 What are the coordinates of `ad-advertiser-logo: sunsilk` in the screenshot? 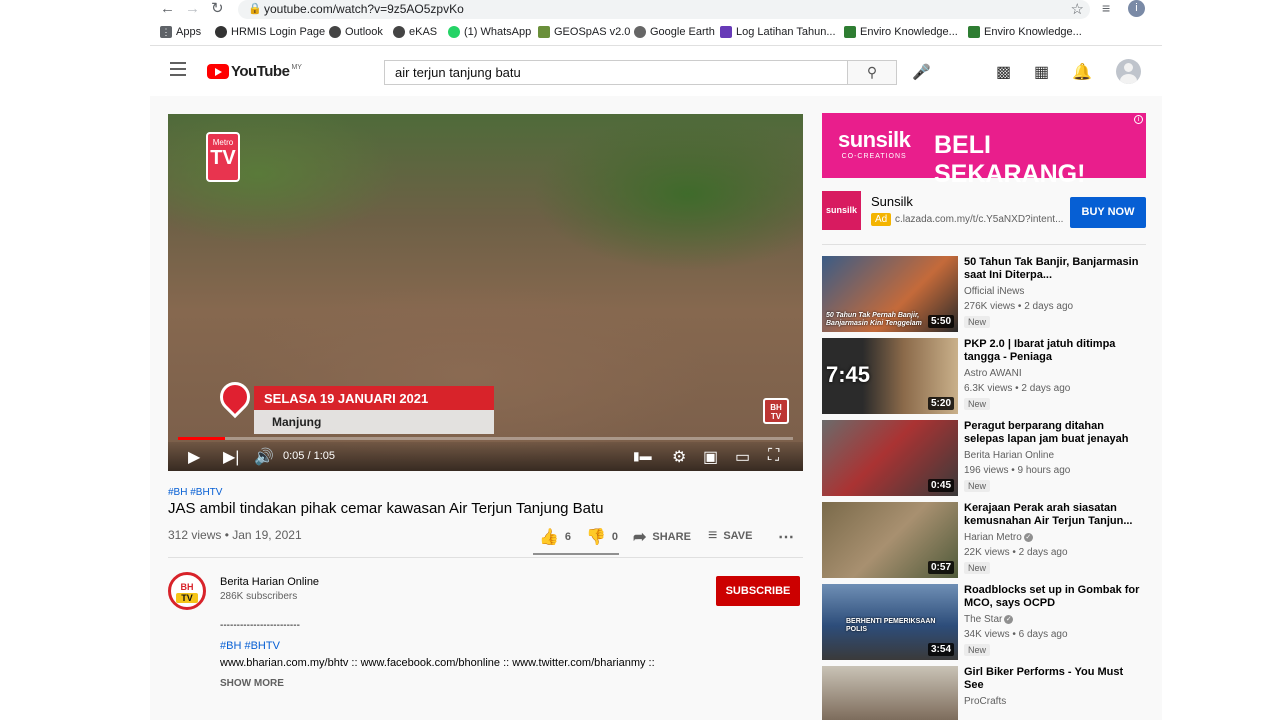 It's located at (841, 210).